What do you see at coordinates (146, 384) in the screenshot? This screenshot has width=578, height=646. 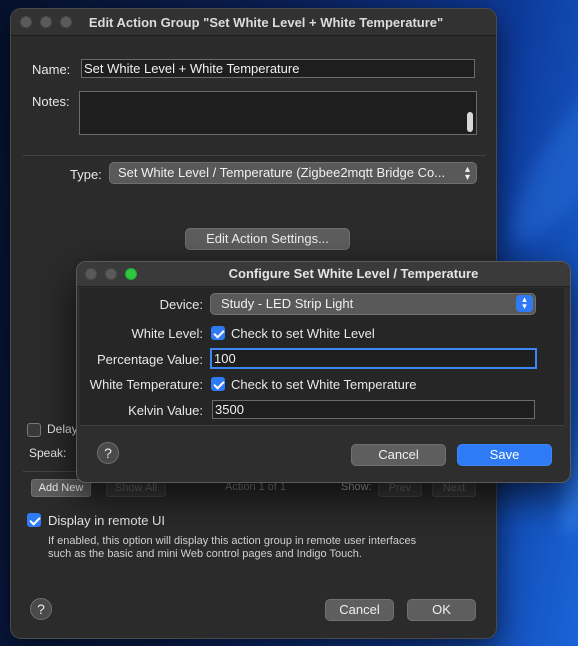 I see `white-temperature-label: White Temperature:` at bounding box center [146, 384].